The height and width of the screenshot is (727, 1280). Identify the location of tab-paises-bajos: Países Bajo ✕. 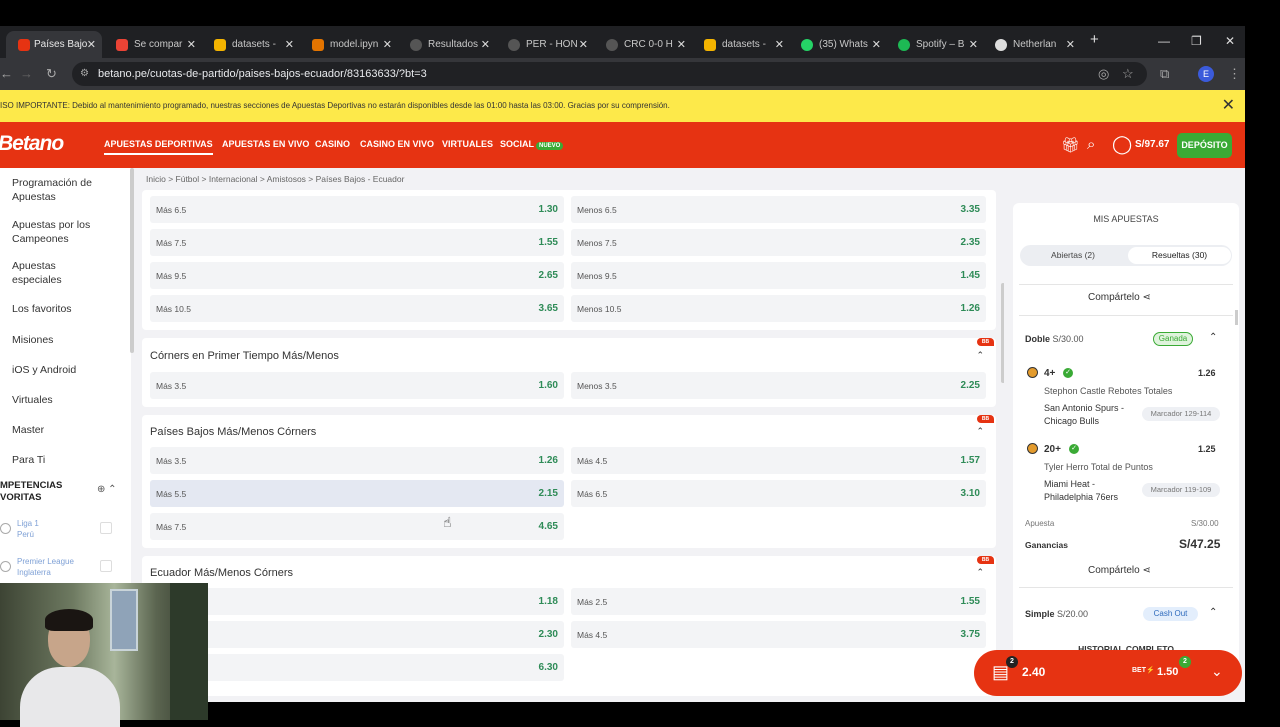
(54, 44).